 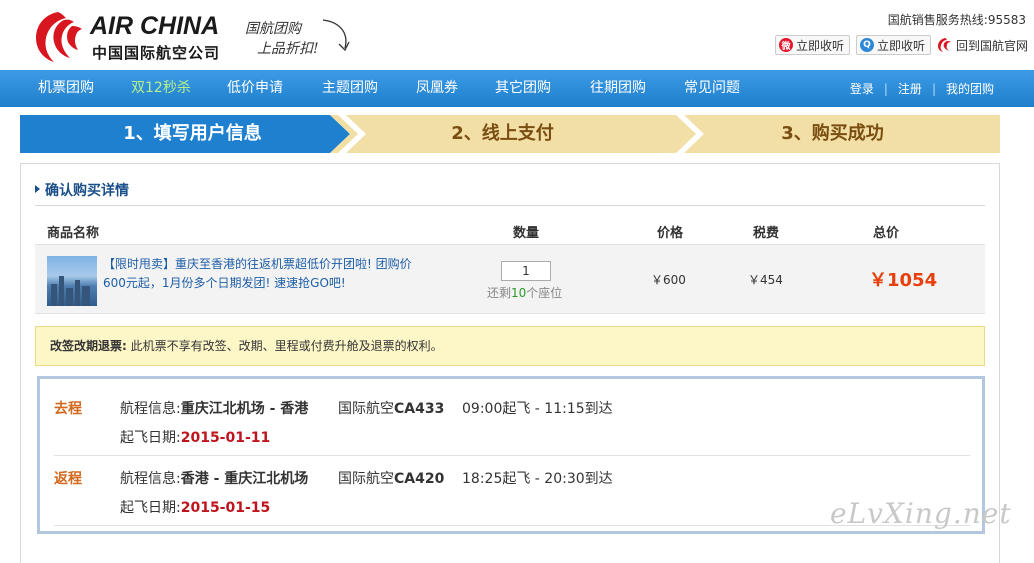 I want to click on nav-other-groupbuy: 其它团购, so click(x=523, y=88).